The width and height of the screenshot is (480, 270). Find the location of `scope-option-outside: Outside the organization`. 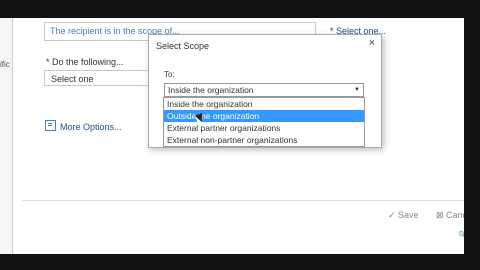

scope-option-outside: Outside the organization is located at coordinates (264, 116).